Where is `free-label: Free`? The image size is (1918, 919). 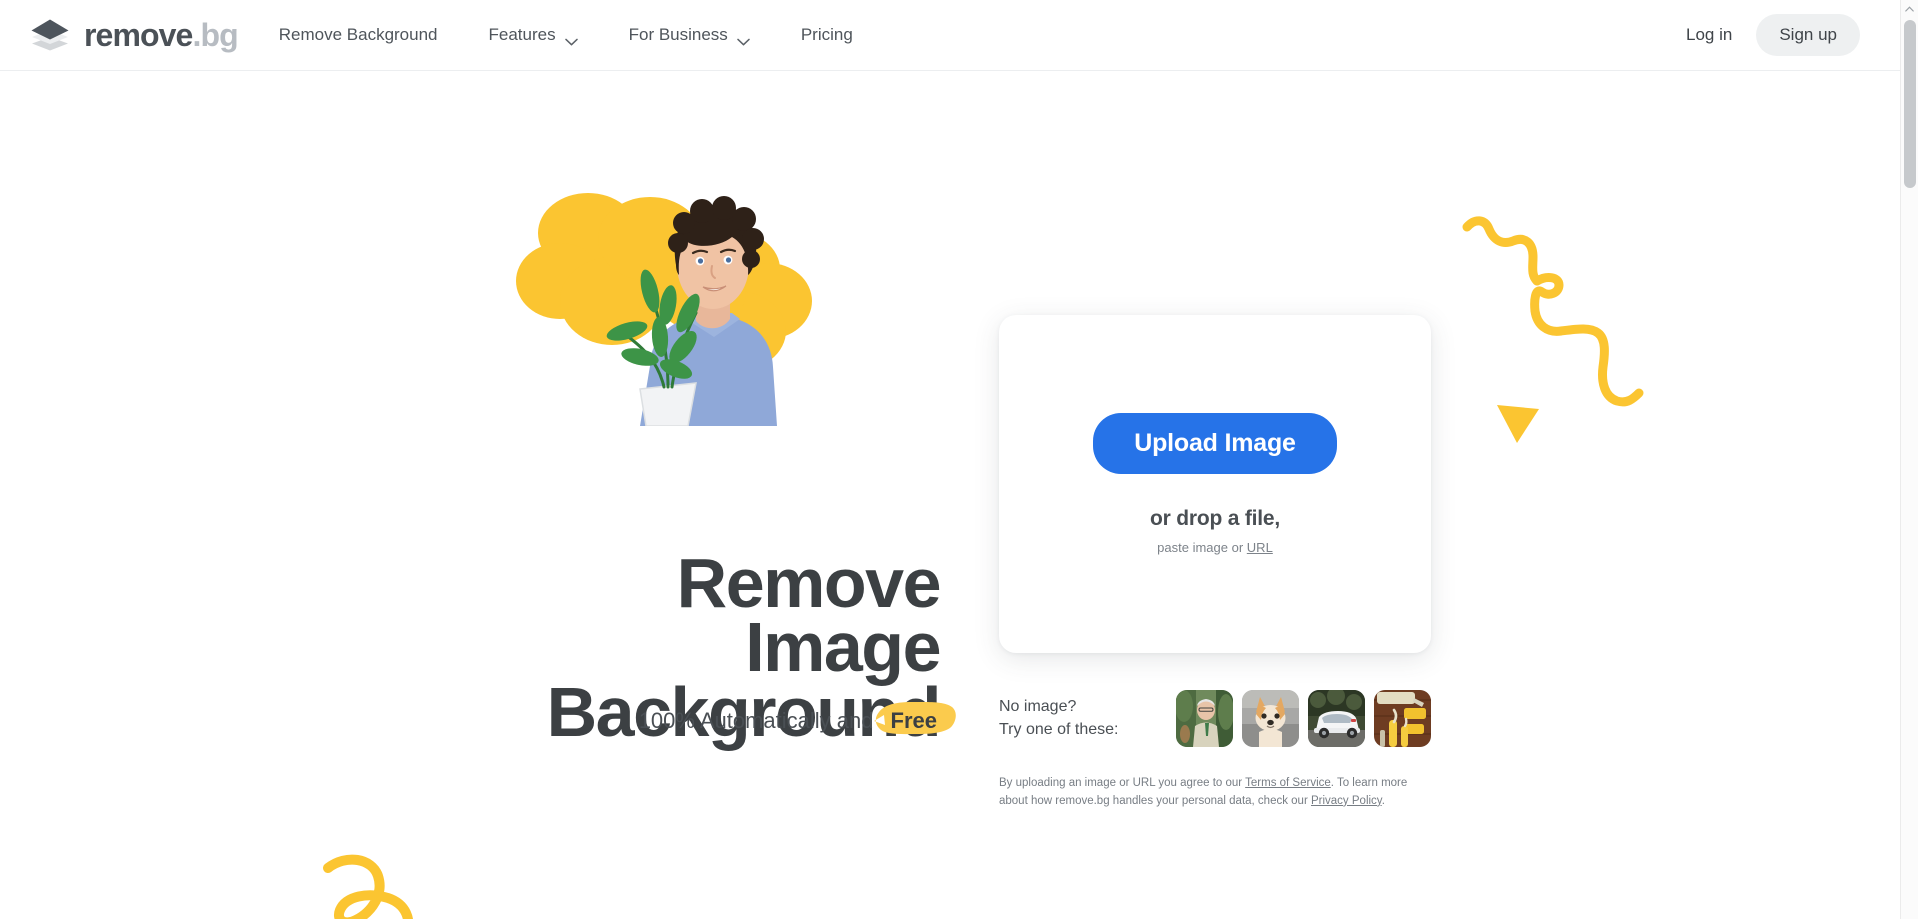
free-label: Free is located at coordinates (913, 720).